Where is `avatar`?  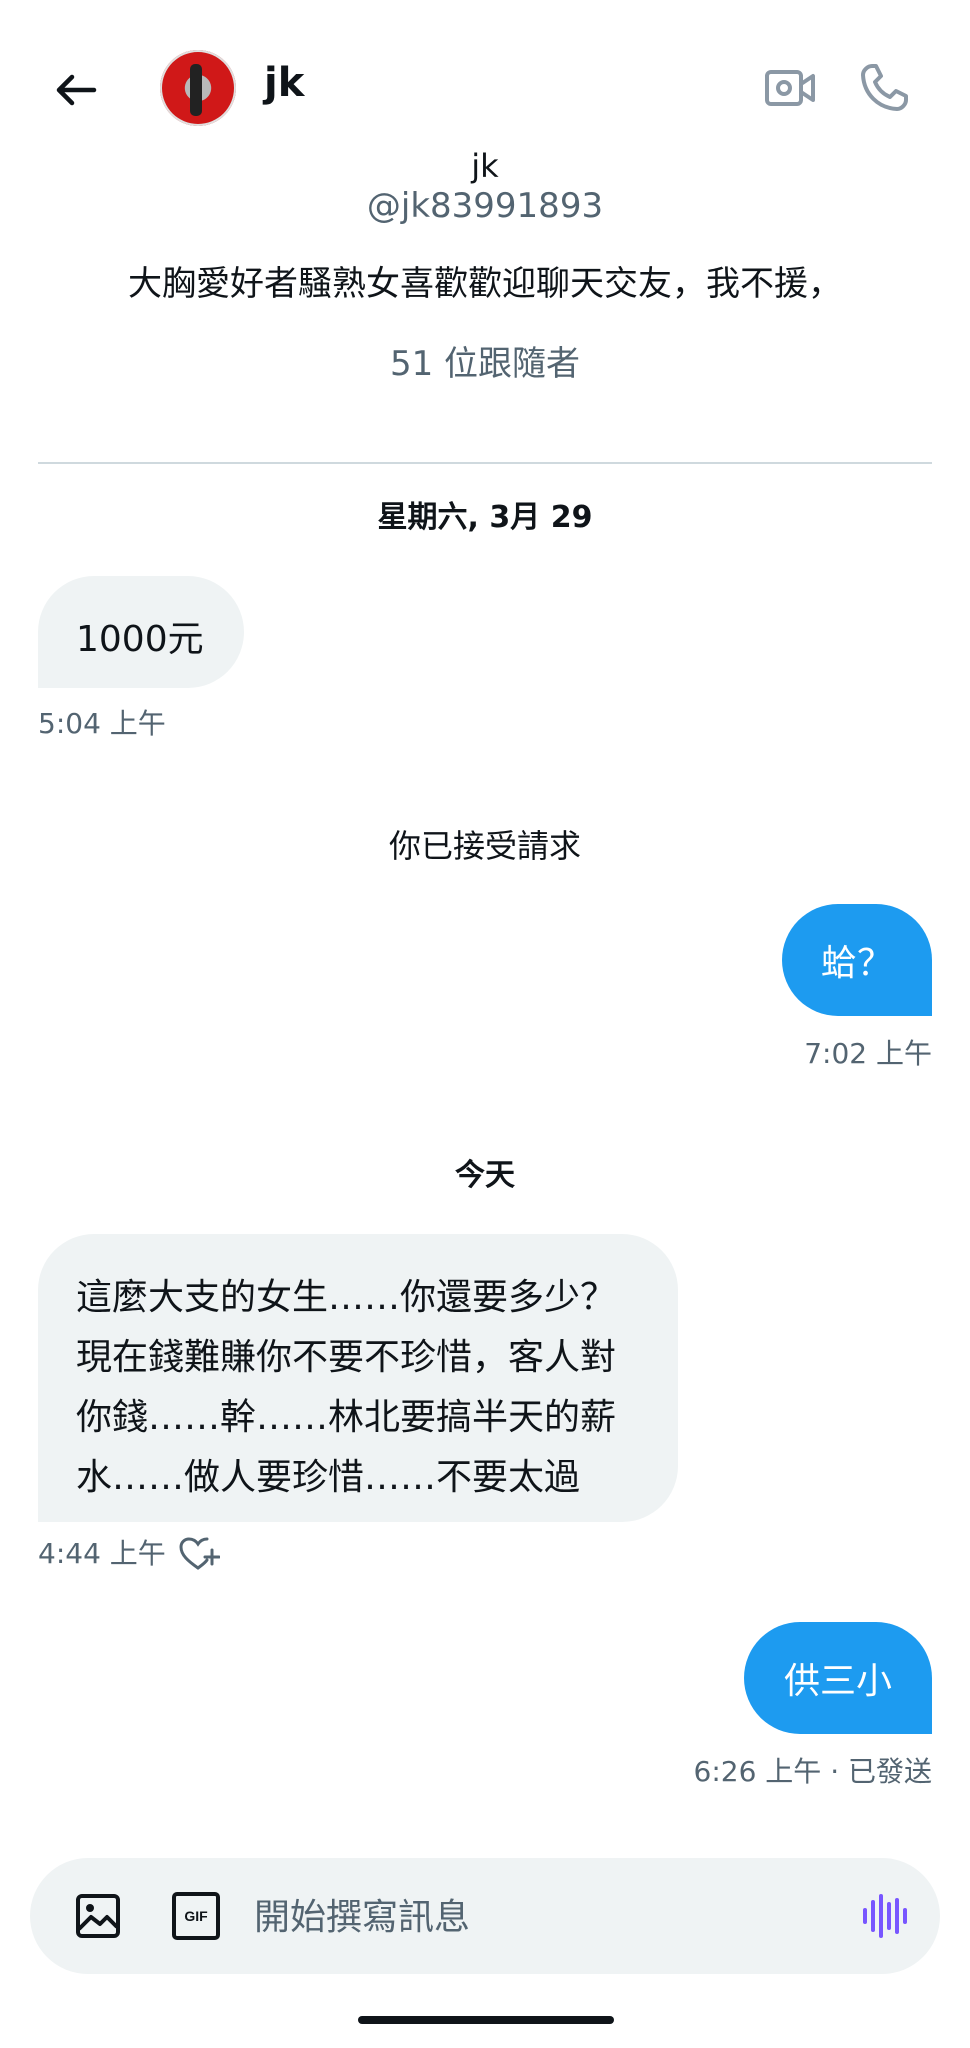 avatar is located at coordinates (198, 88).